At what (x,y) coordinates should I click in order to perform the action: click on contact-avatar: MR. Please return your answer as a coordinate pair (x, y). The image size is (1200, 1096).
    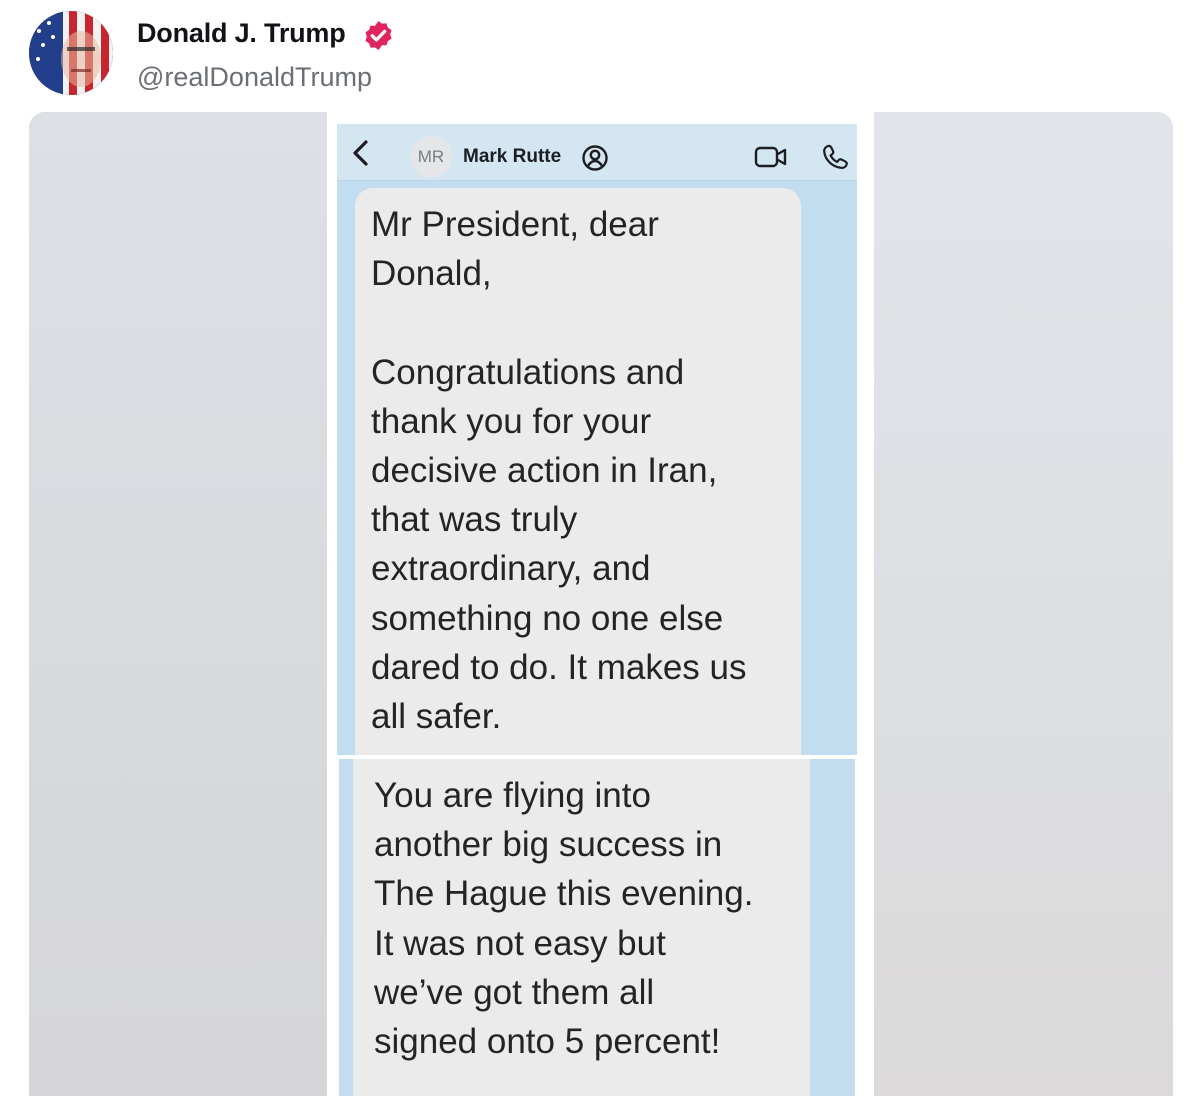
    Looking at the image, I should click on (431, 157).